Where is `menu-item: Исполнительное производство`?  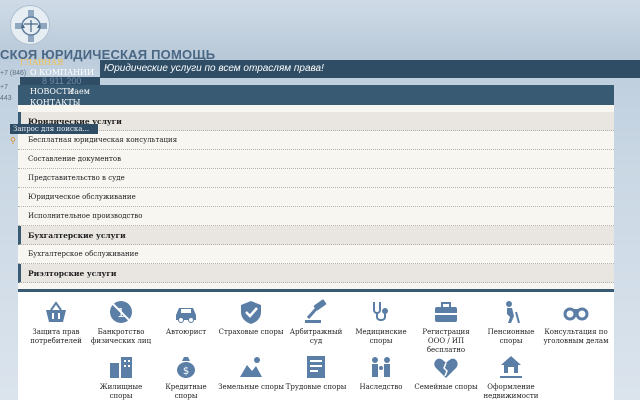 menu-item: Исполнительное производство is located at coordinates (316, 216).